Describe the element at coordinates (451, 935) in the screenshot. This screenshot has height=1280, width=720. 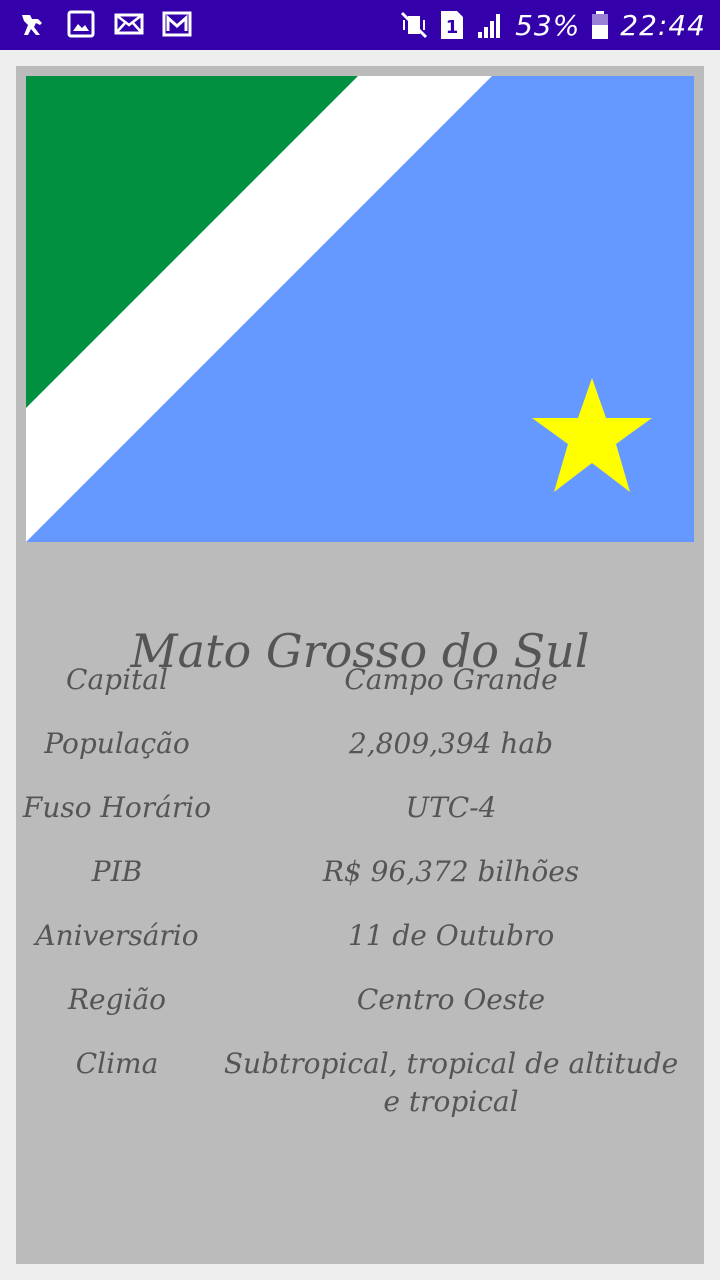
I see `info-value: 11 de Outubro` at that location.